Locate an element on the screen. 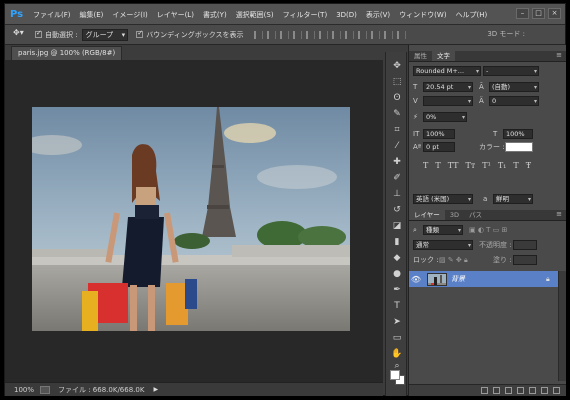 The height and width of the screenshot is (400, 570). antialias-select: 鮮明 is located at coordinates (513, 199).